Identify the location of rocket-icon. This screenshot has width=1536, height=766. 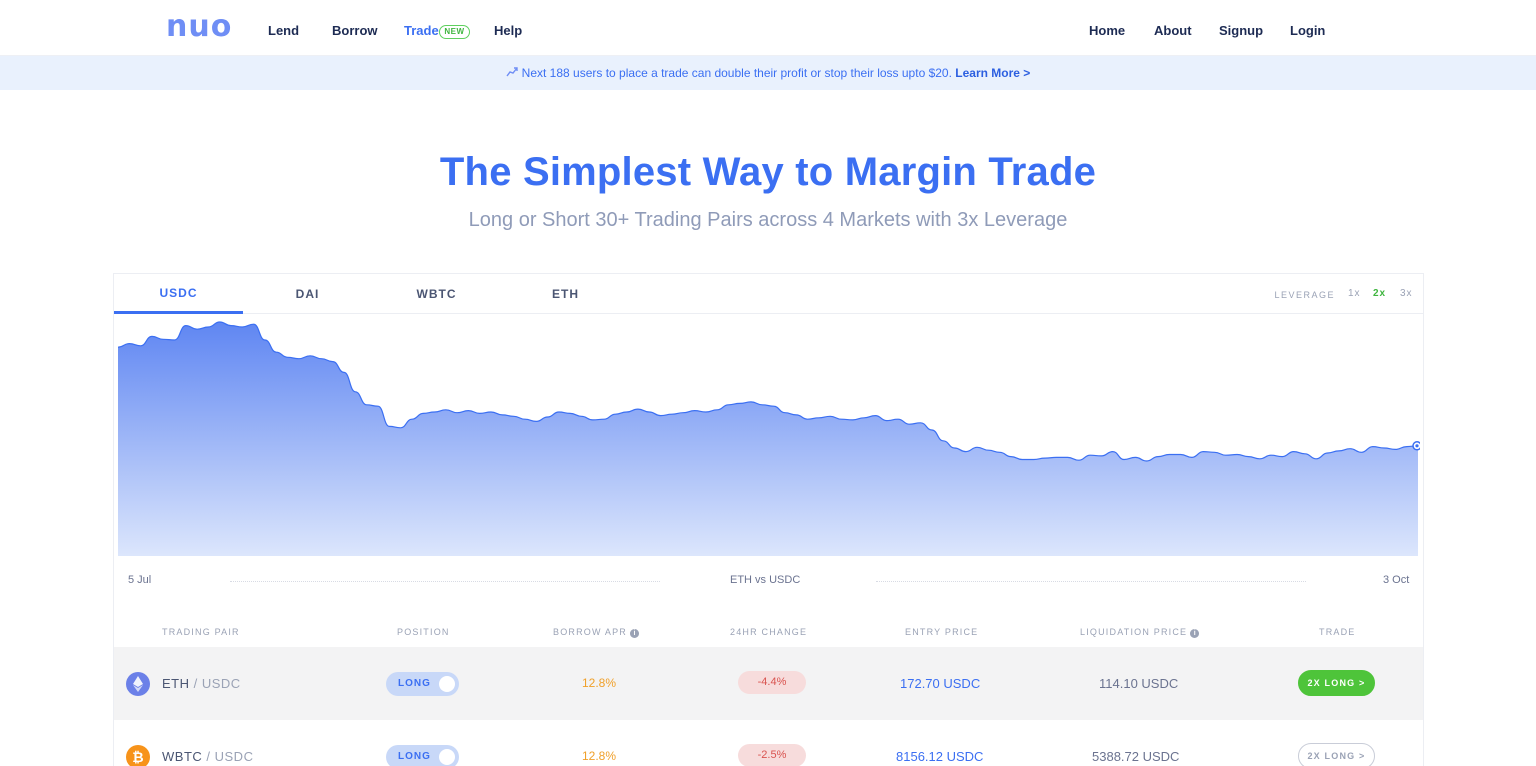
(512, 73).